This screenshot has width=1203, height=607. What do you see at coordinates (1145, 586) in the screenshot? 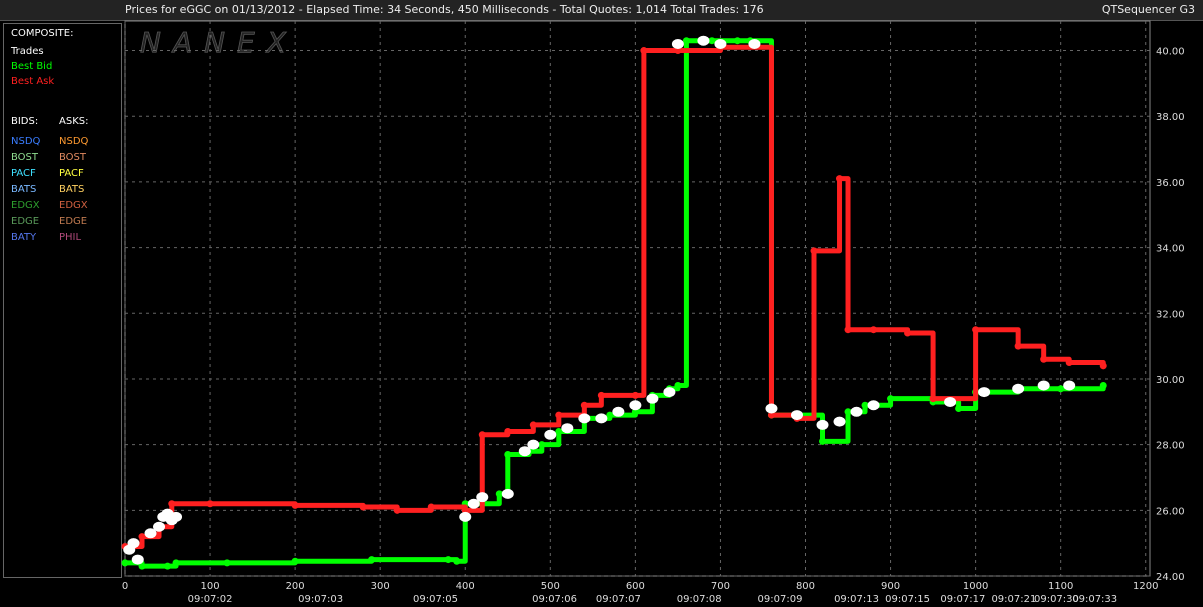
I see `x-tick-label: 1200` at bounding box center [1145, 586].